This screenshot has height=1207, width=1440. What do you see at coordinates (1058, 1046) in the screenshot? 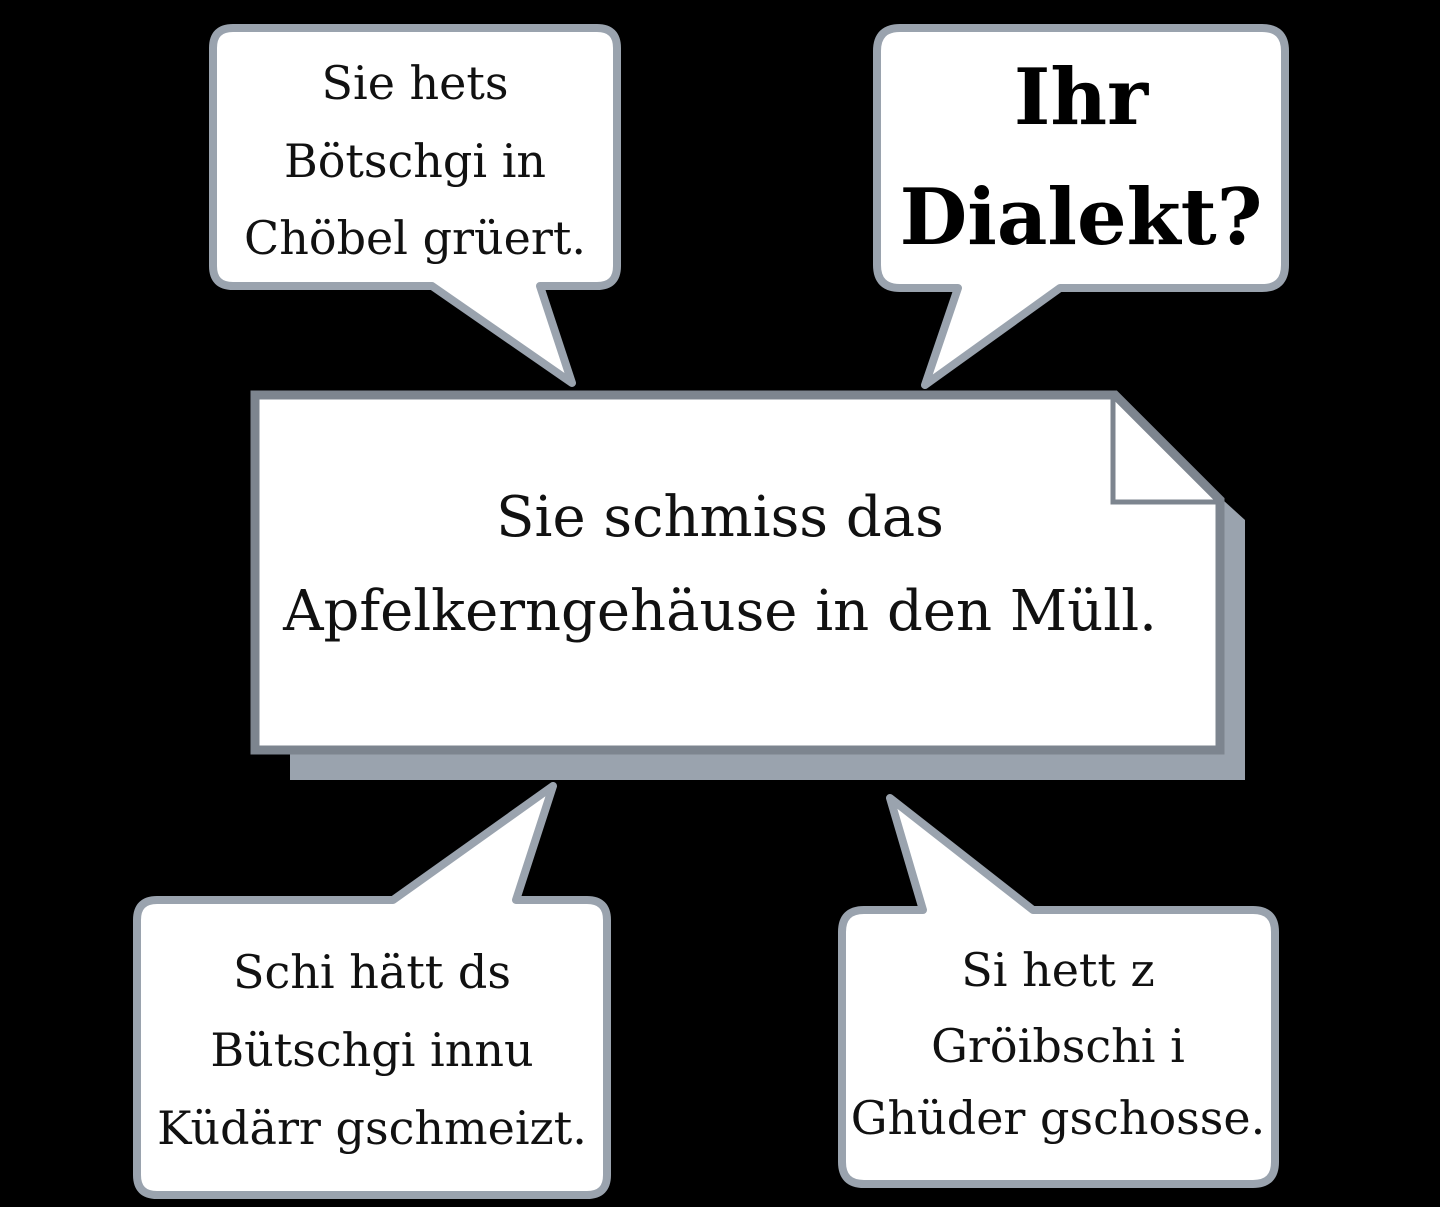
I see `speech-bubble-bottom-right-line-2: Gröibschi i` at bounding box center [1058, 1046].